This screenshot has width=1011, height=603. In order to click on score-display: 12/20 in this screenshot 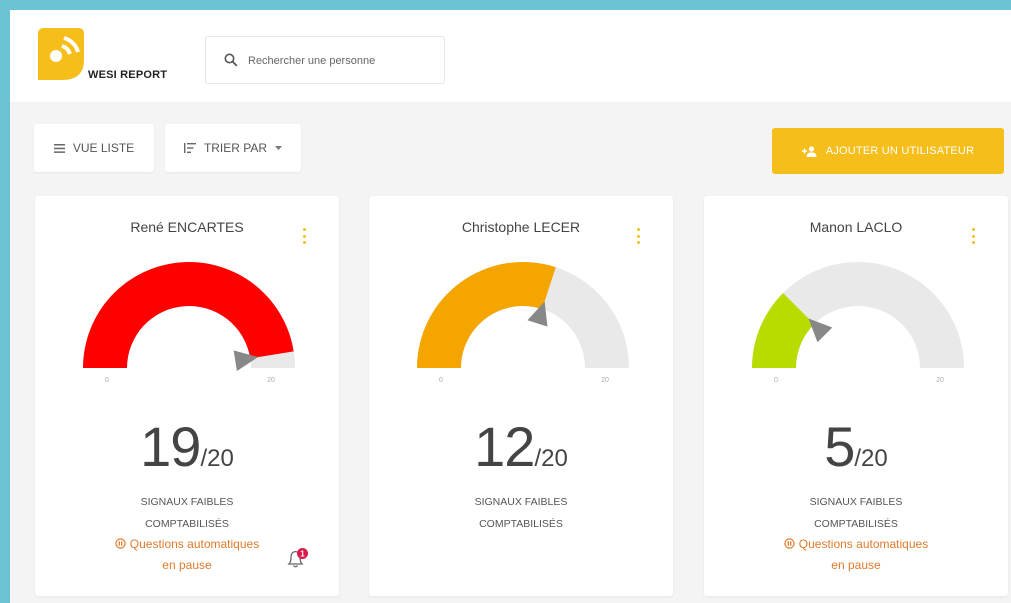, I will do `click(521, 446)`.